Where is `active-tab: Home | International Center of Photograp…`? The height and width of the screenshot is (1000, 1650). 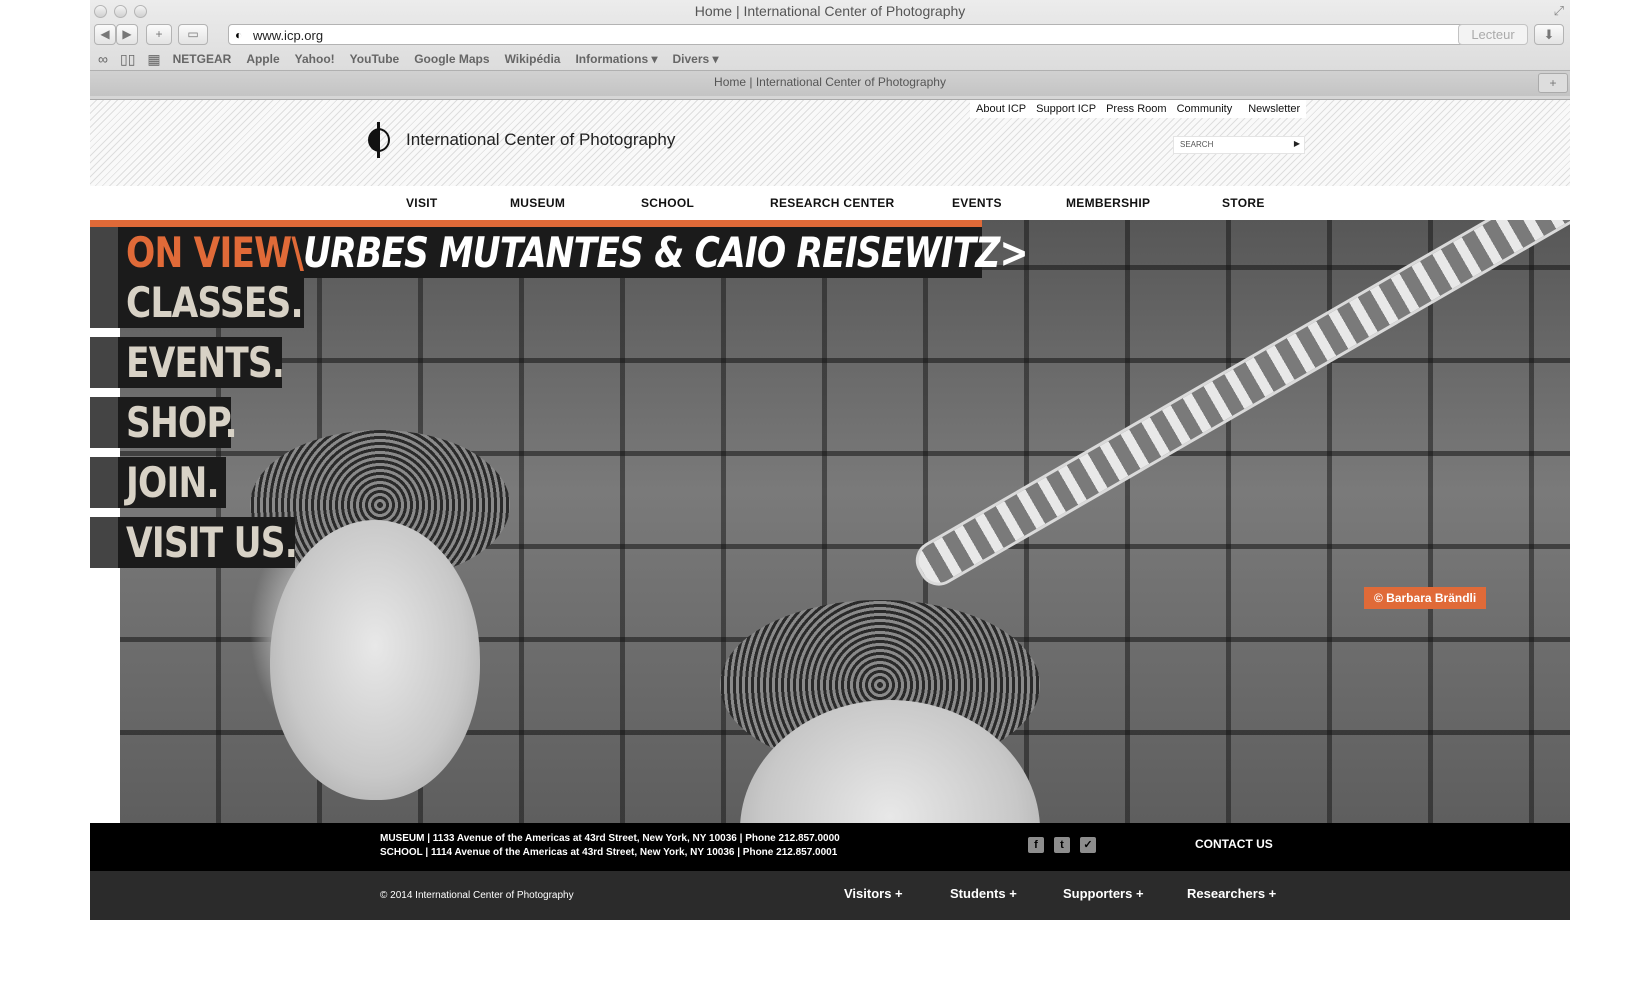 active-tab: Home | International Center of Photograp… is located at coordinates (830, 82).